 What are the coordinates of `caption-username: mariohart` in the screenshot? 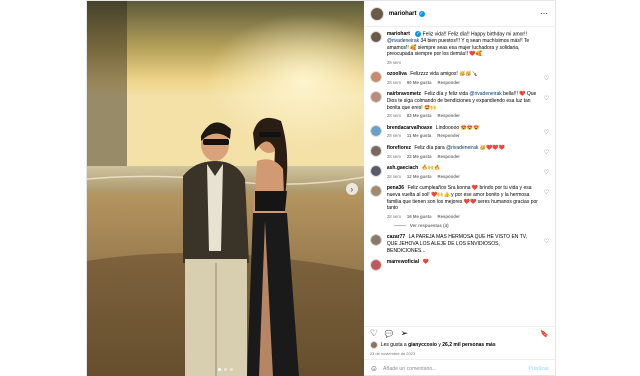 It's located at (398, 34).